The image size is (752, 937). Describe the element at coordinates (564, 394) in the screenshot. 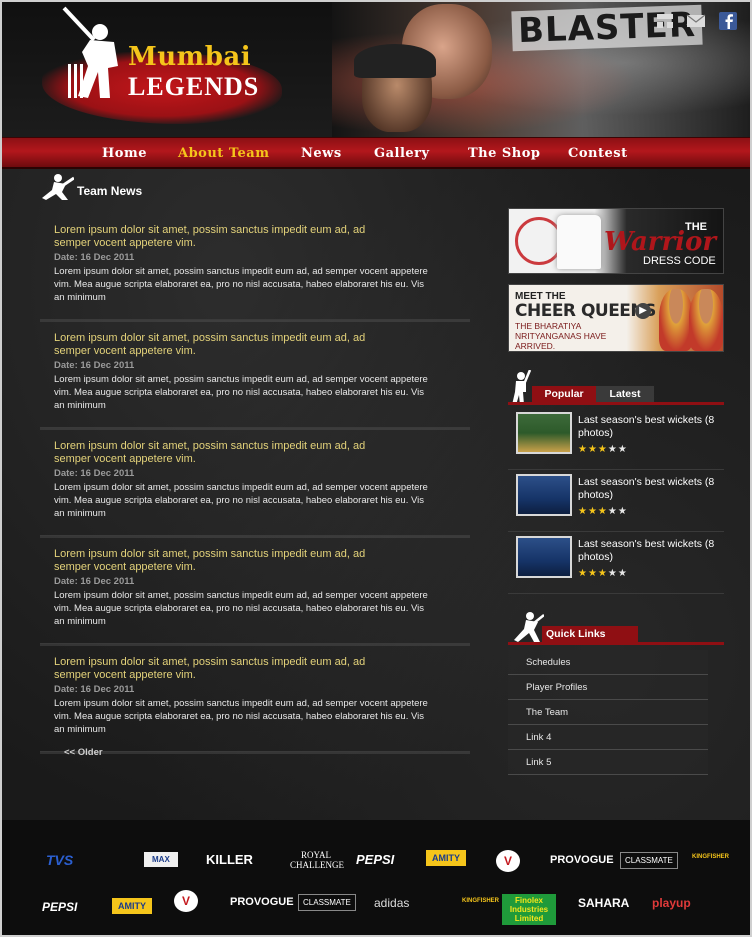

I see `tab-popular: Popular` at that location.